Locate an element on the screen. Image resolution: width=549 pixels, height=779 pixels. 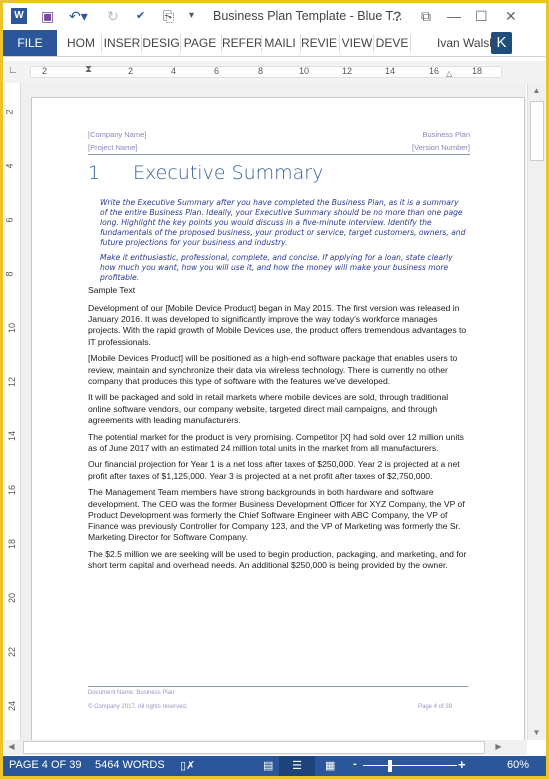
proofing-icon: ▯✗ is located at coordinates (187, 765).